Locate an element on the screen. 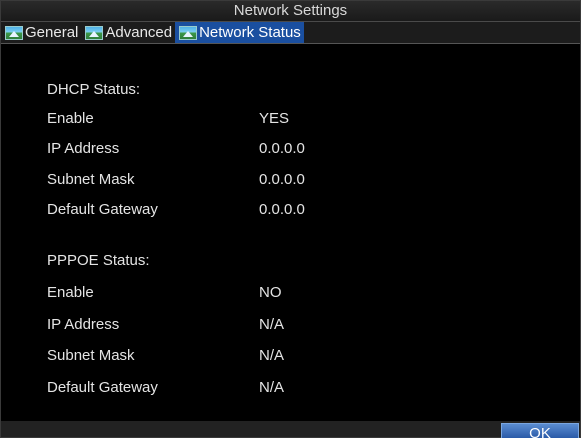 The height and width of the screenshot is (438, 581). pppoe-enable-label: Enable is located at coordinates (70, 292).